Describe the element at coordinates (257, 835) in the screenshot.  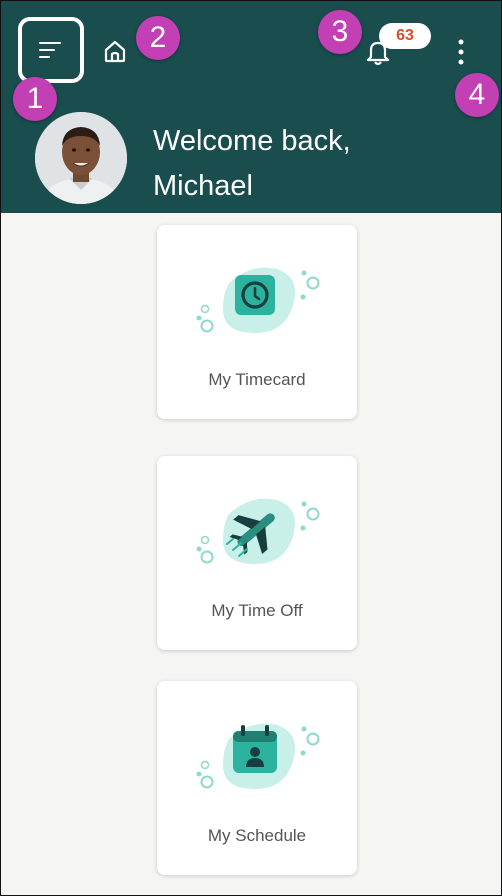
I see `tile-label: My Schedule` at that location.